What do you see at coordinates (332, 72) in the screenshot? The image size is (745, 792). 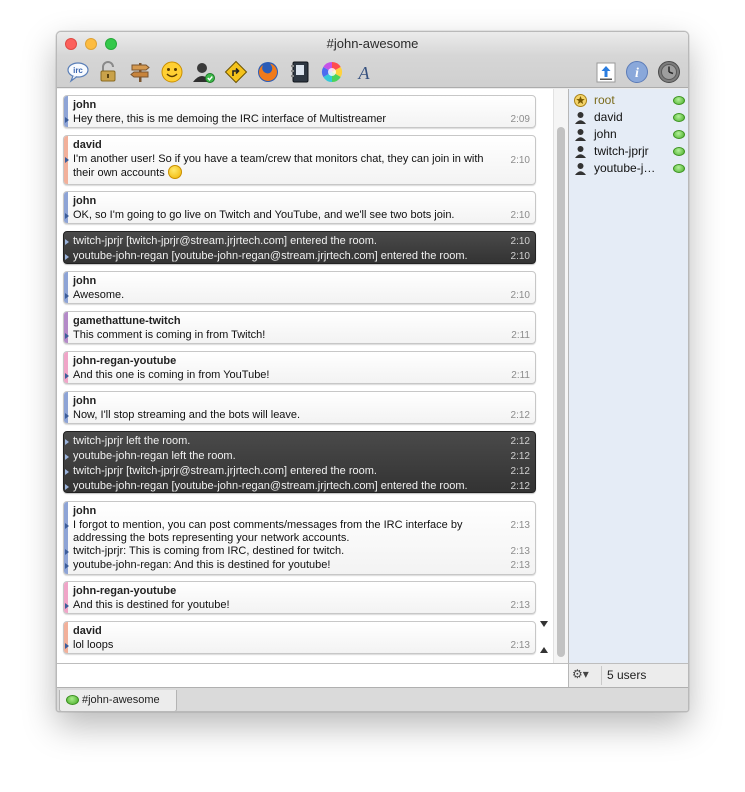 I see `color-wheel-icon` at bounding box center [332, 72].